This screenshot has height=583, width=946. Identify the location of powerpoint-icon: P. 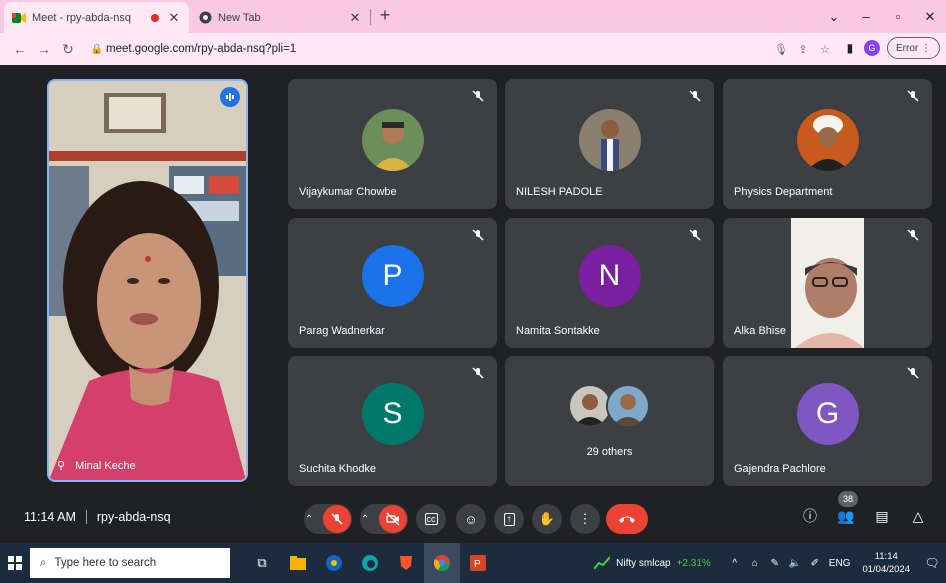
(478, 563).